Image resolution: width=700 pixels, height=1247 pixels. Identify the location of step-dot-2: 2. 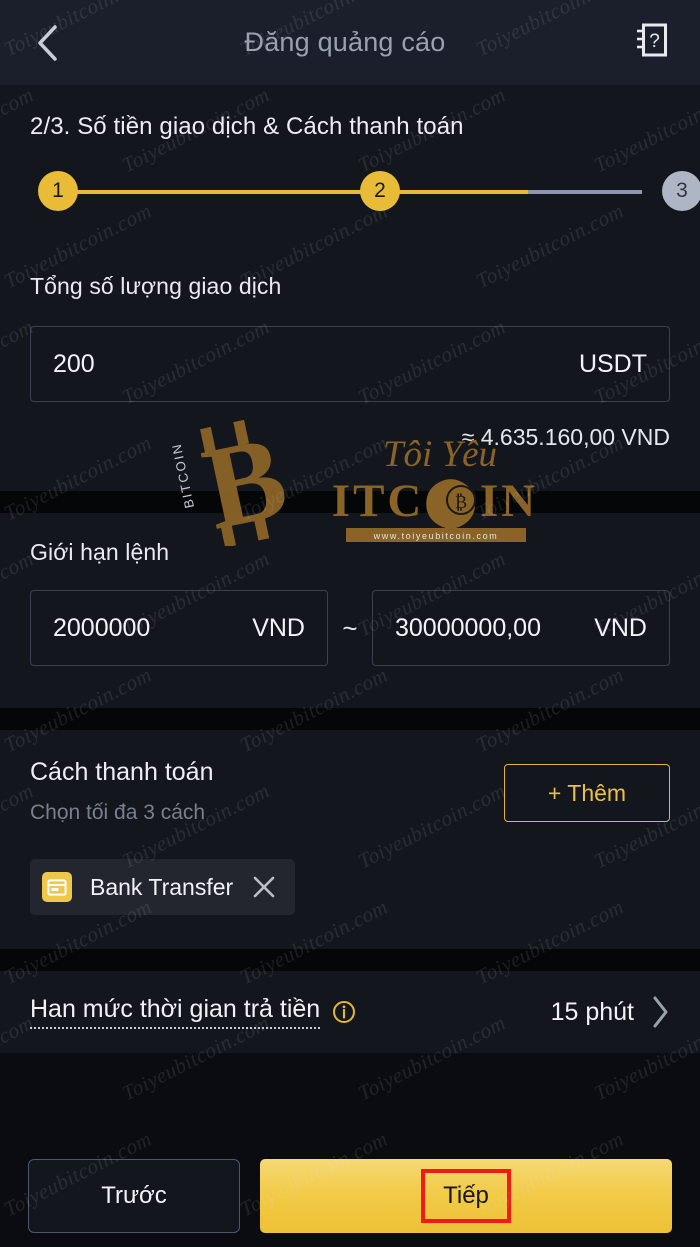
(380, 191).